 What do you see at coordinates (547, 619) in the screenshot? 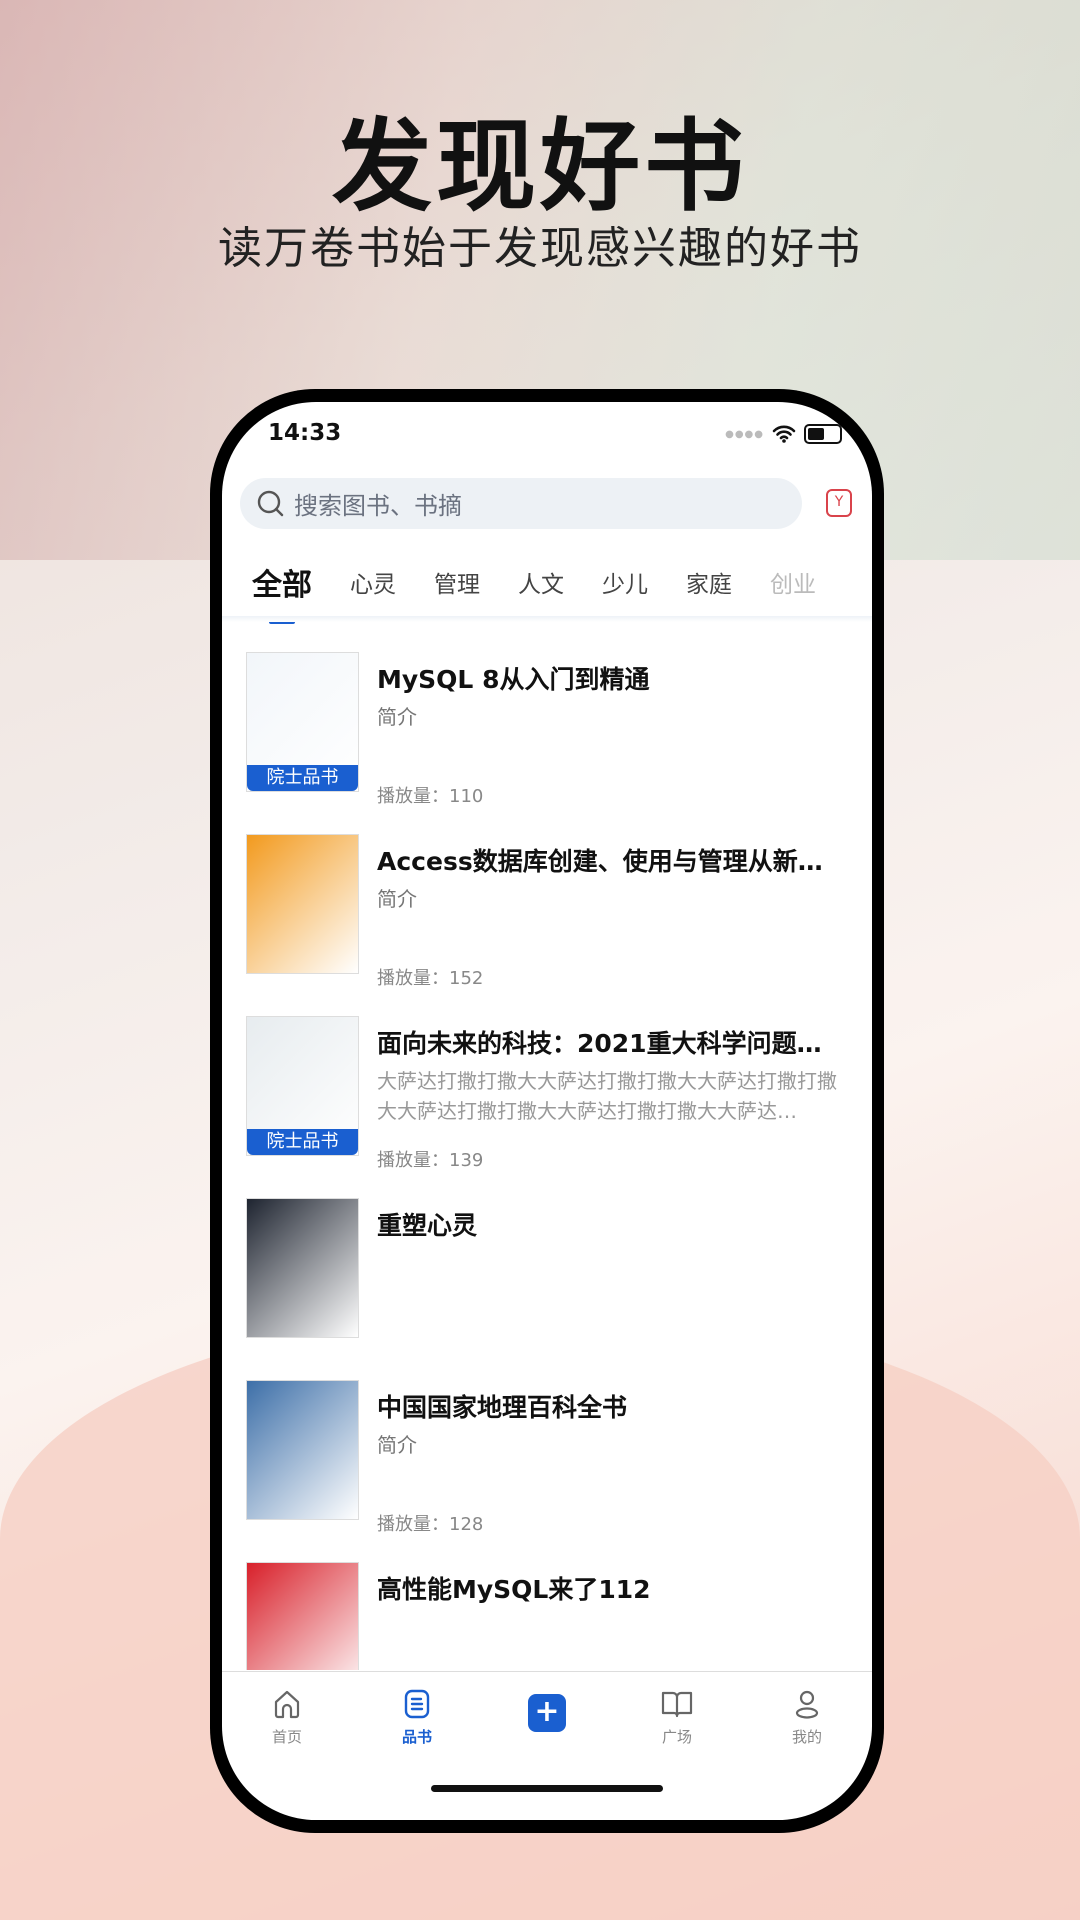
I see `tab-divider` at bounding box center [547, 619].